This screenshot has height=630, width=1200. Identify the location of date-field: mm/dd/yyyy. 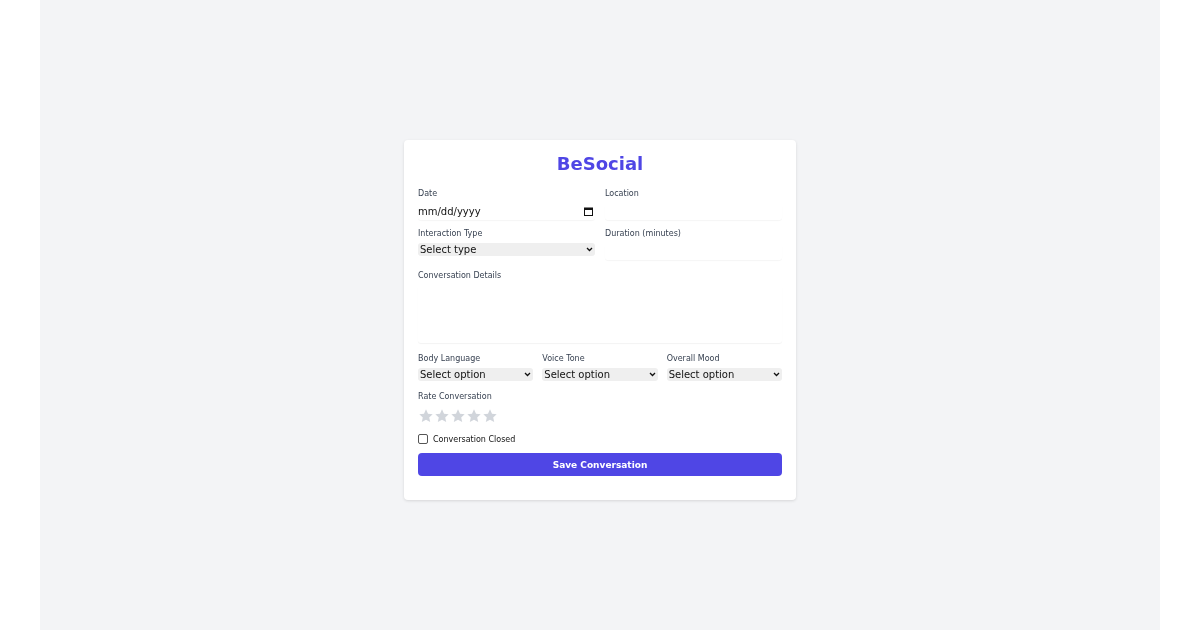
(506, 211).